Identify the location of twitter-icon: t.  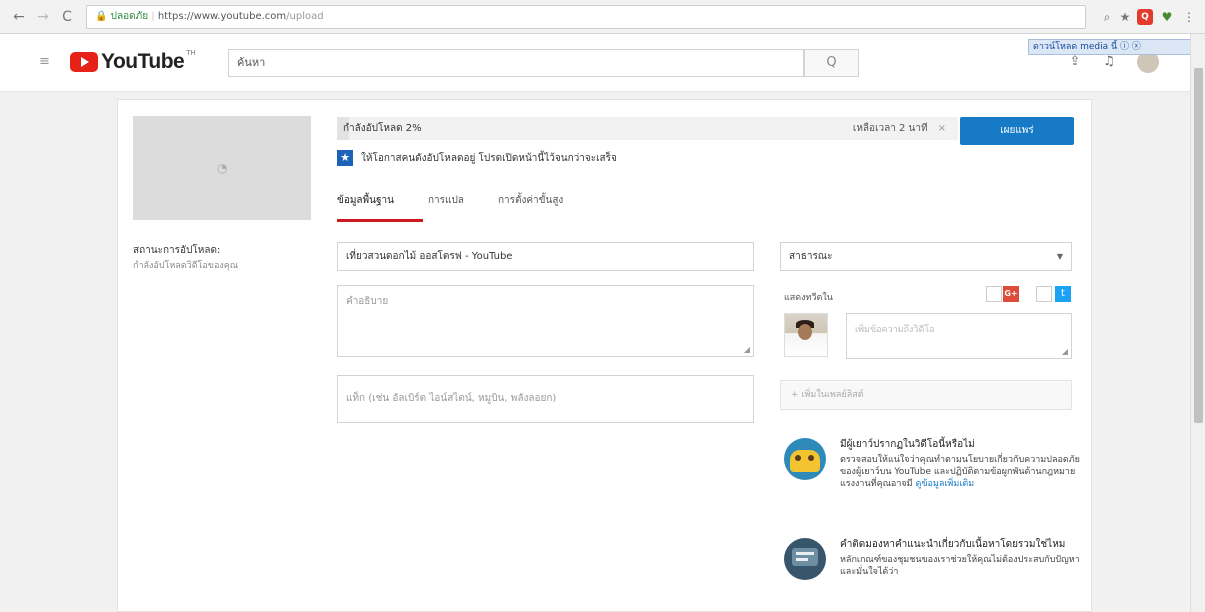
(1063, 294).